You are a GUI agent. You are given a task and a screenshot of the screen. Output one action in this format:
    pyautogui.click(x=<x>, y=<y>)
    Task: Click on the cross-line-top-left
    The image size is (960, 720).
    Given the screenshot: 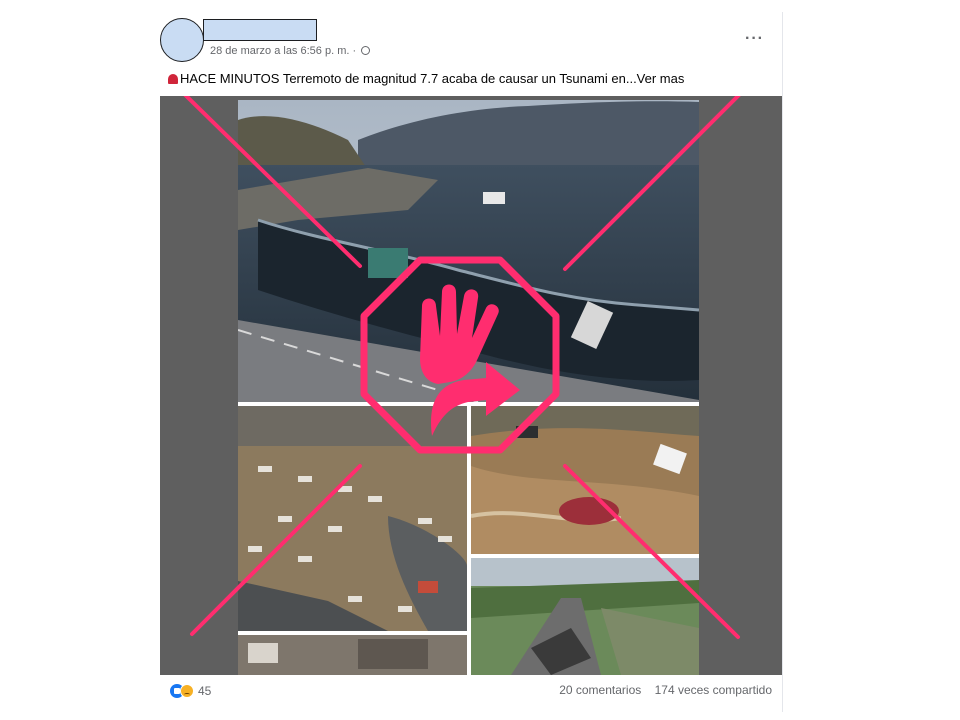 What is the action you would take?
    pyautogui.click(x=272, y=182)
    